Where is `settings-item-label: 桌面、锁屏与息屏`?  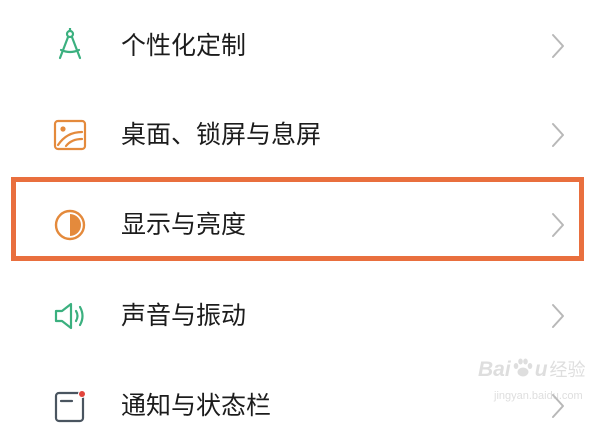
settings-item-label: 桌面、锁屏与息屏 is located at coordinates (221, 134).